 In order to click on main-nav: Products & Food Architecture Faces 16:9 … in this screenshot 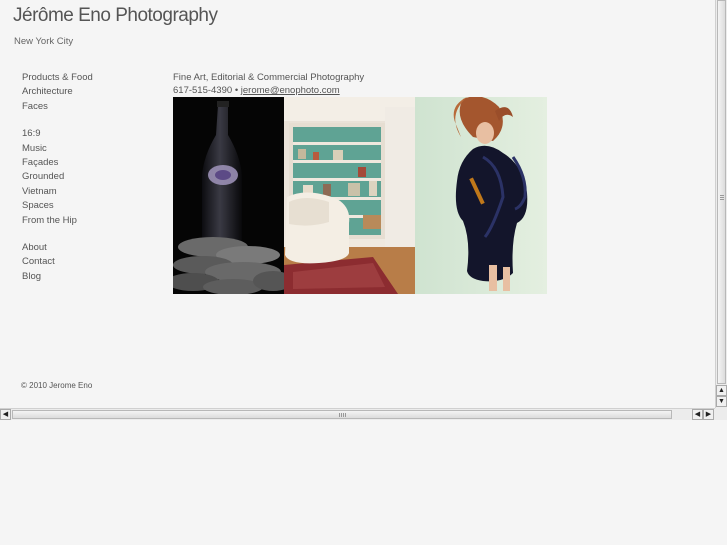, I will do `click(57, 184)`.